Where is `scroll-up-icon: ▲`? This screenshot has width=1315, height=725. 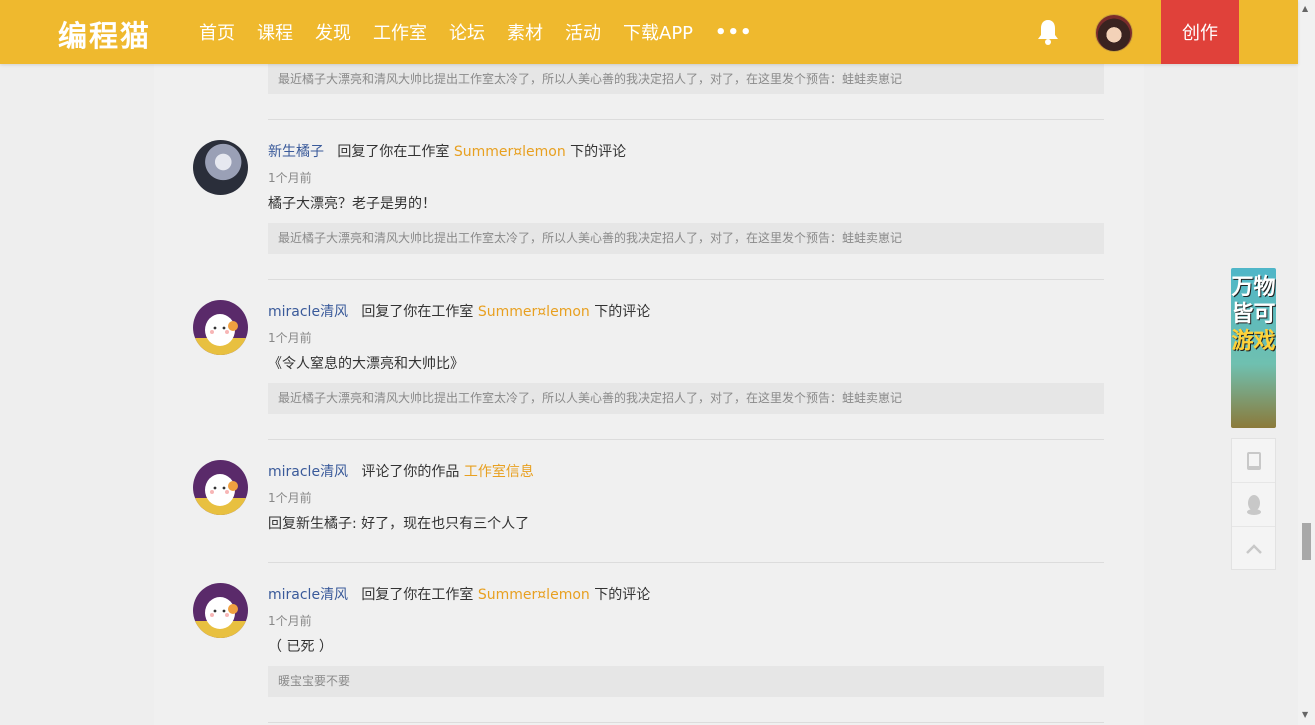 scroll-up-icon: ▲ is located at coordinates (1305, 8).